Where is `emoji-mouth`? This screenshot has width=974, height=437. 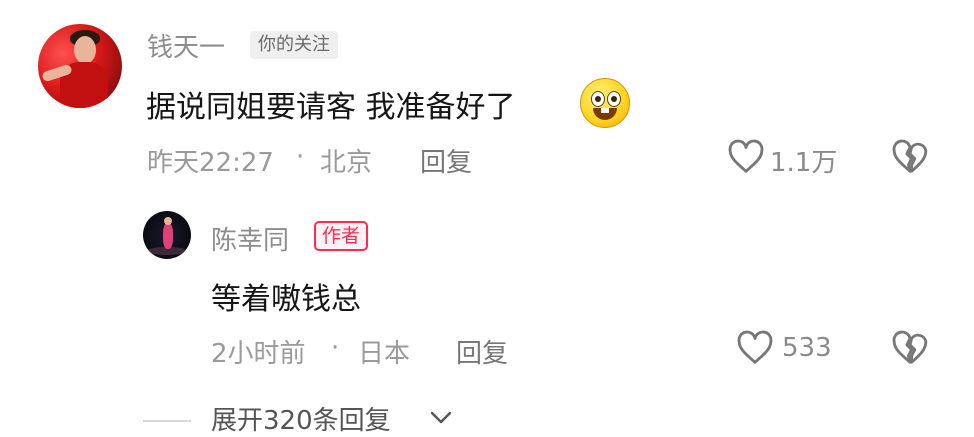 emoji-mouth is located at coordinates (605, 114).